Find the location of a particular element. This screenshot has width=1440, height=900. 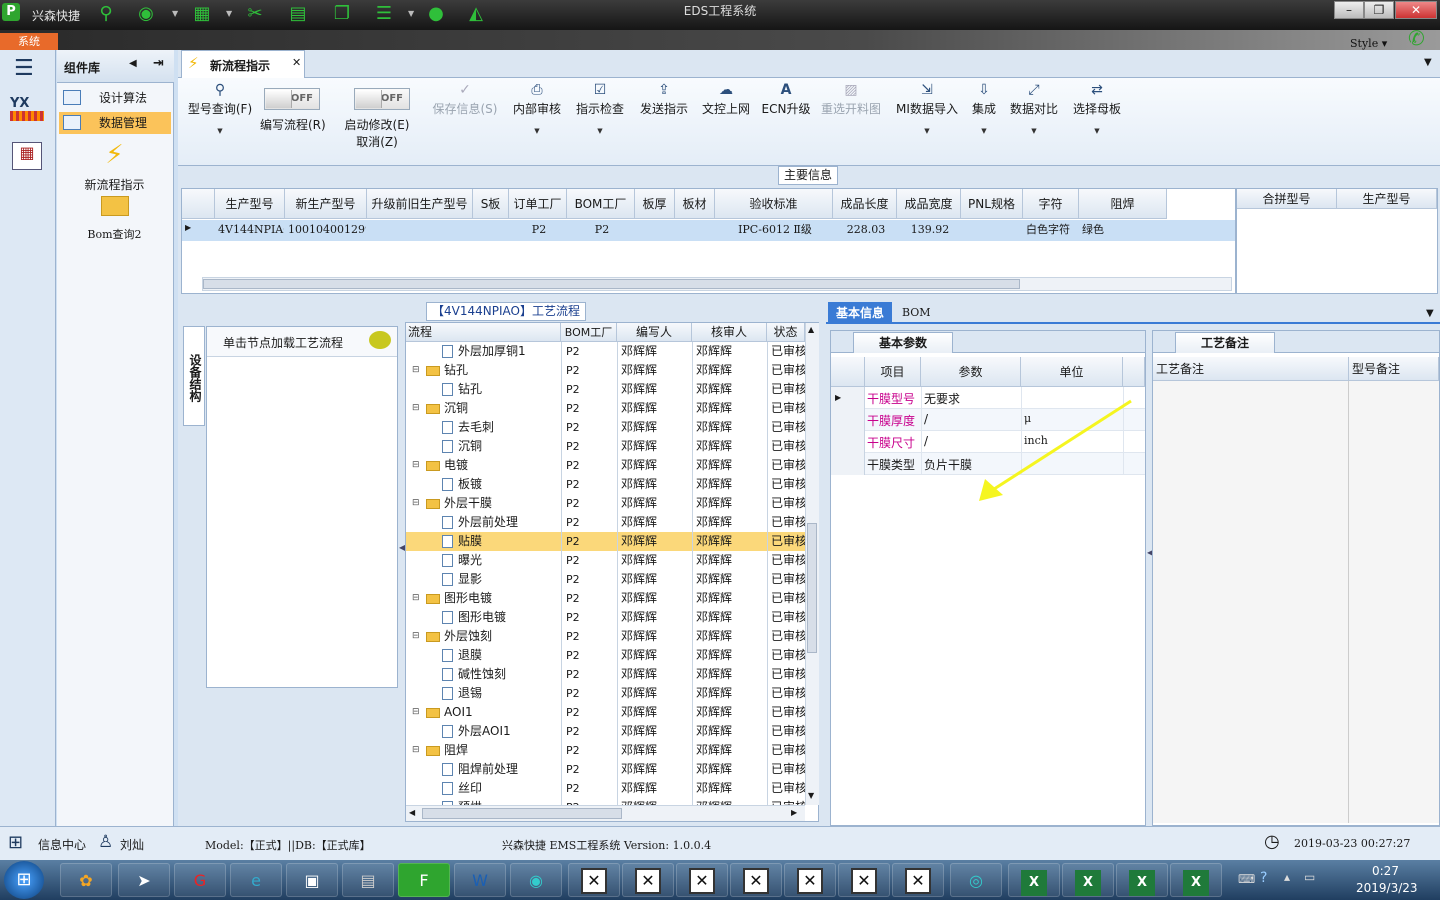

tab-process-remarks: 工艺备注 is located at coordinates (1225, 342).